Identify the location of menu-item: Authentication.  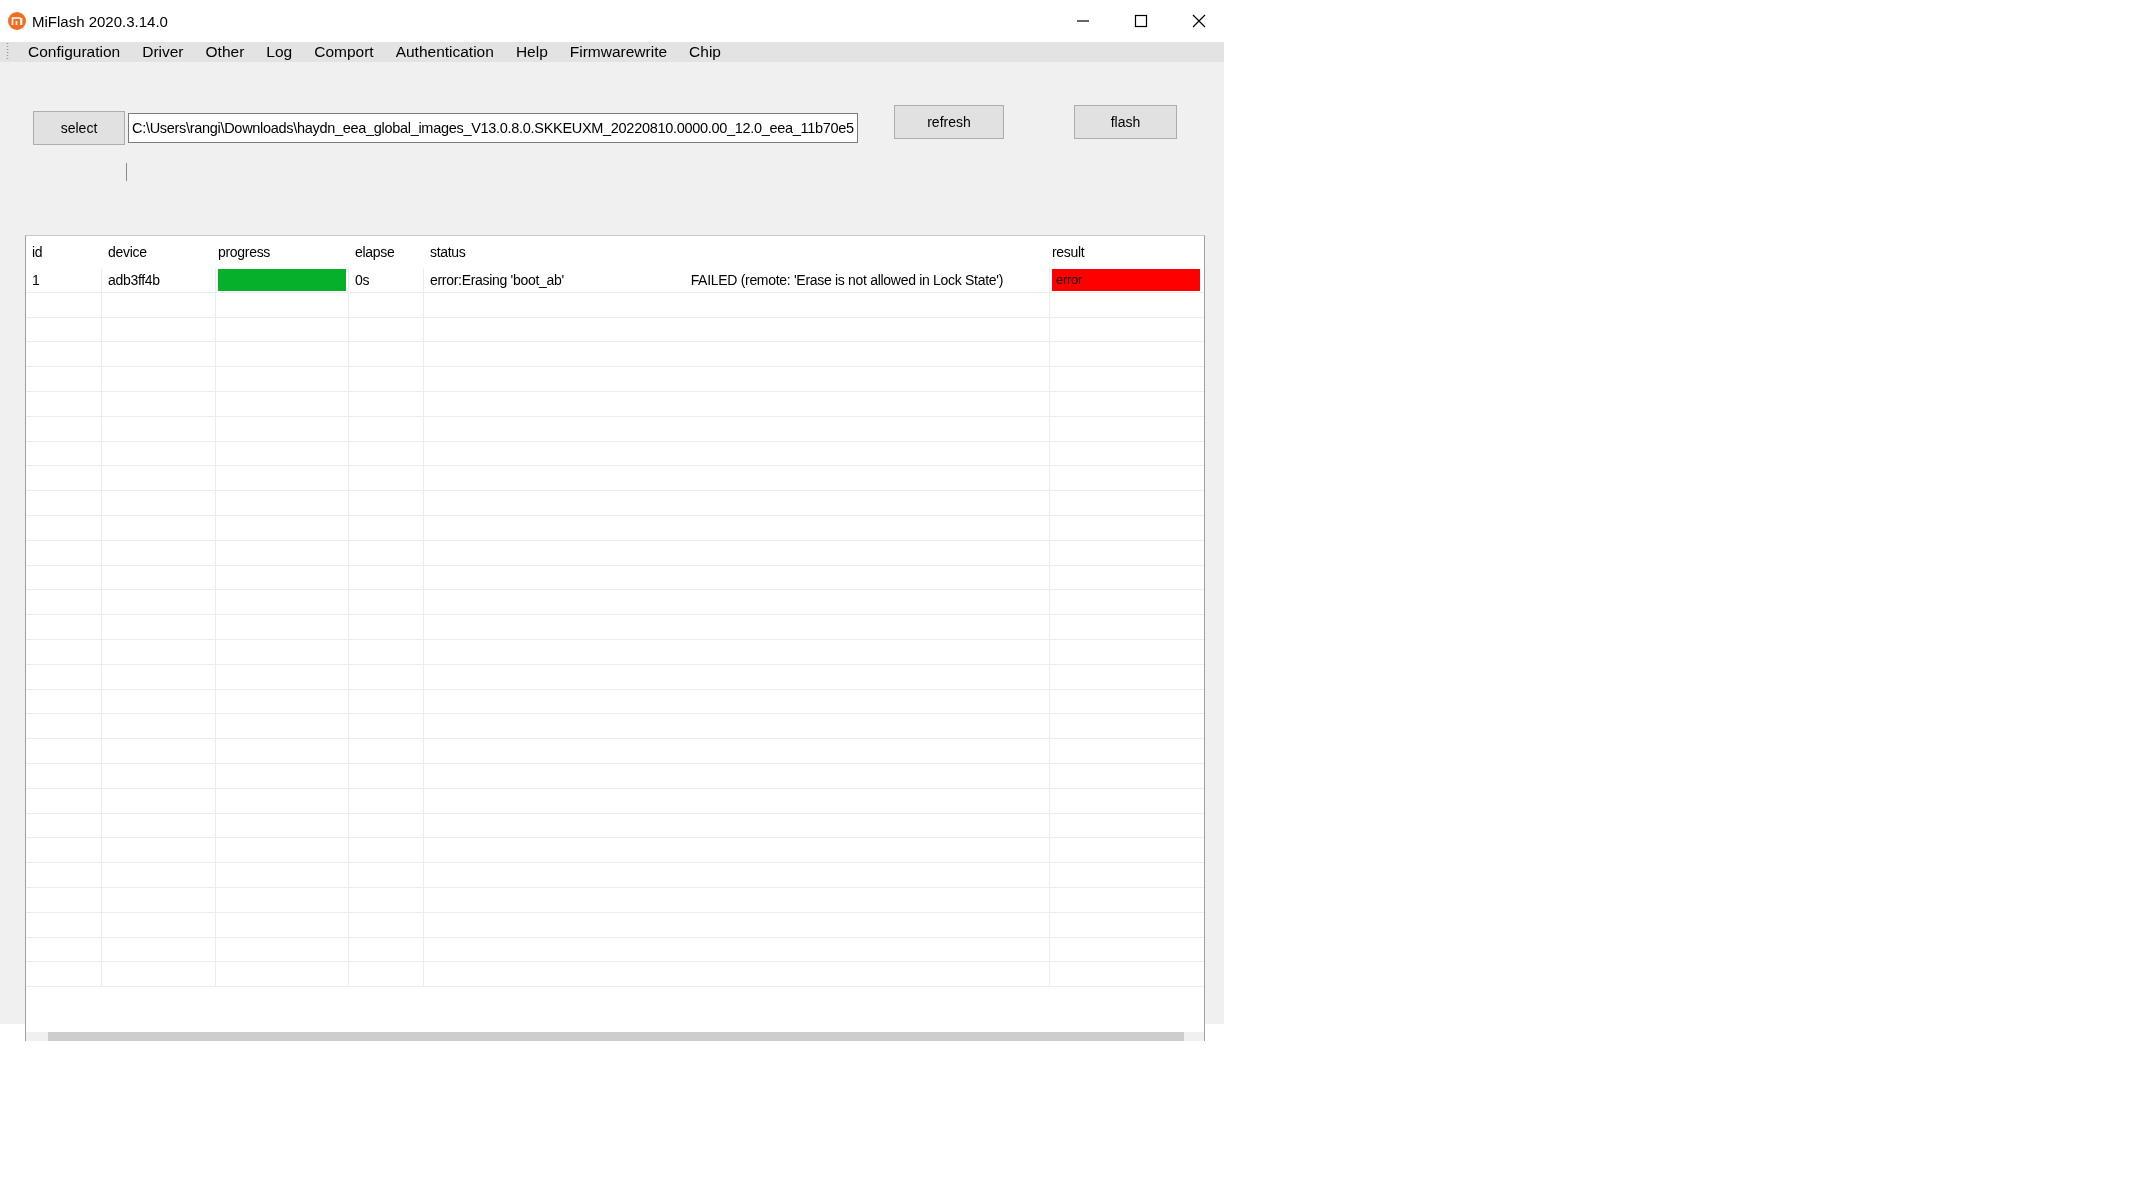
(444, 52).